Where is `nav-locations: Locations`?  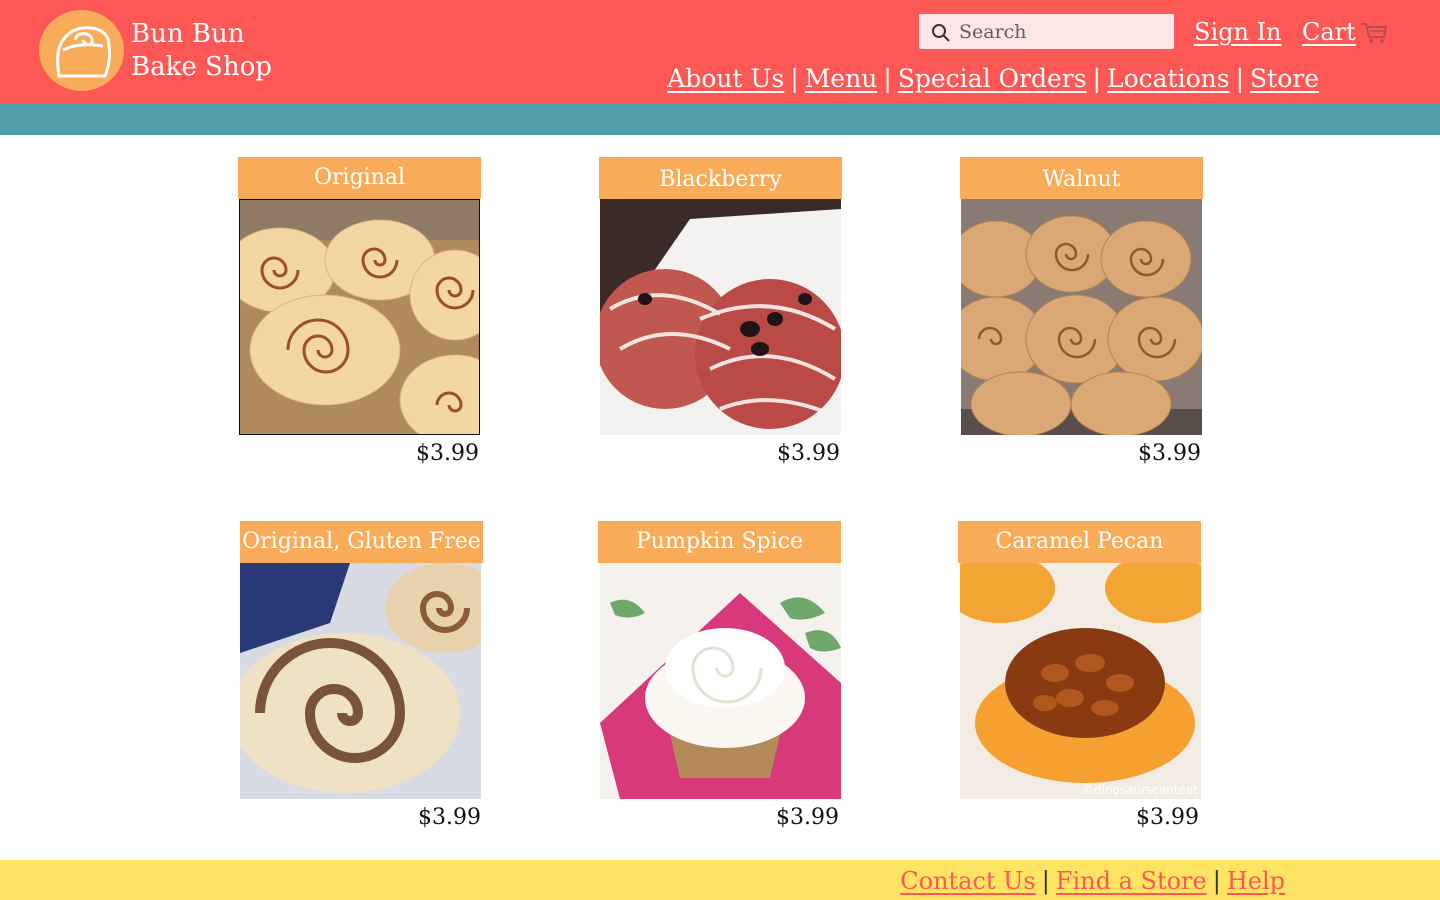 nav-locations: Locations is located at coordinates (1168, 78).